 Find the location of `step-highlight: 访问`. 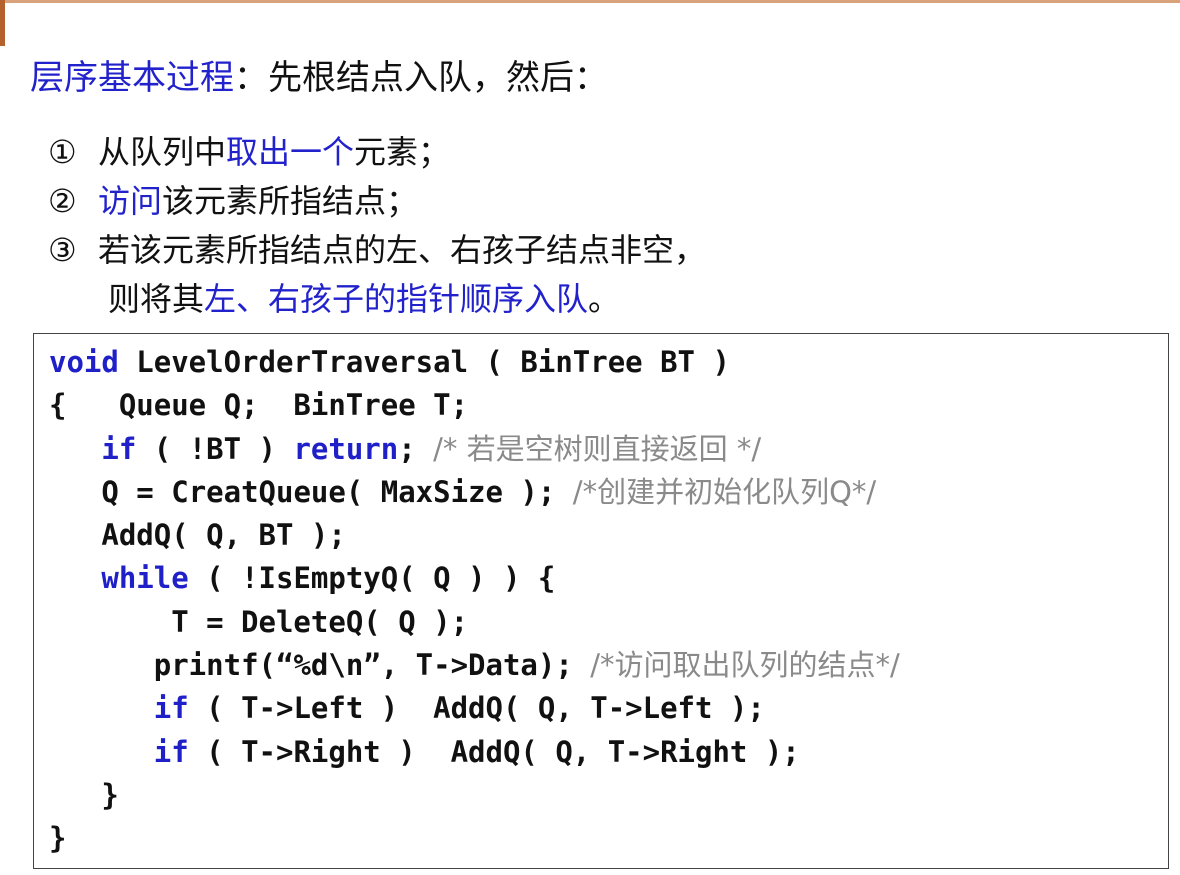

step-highlight: 访问 is located at coordinates (130, 201).